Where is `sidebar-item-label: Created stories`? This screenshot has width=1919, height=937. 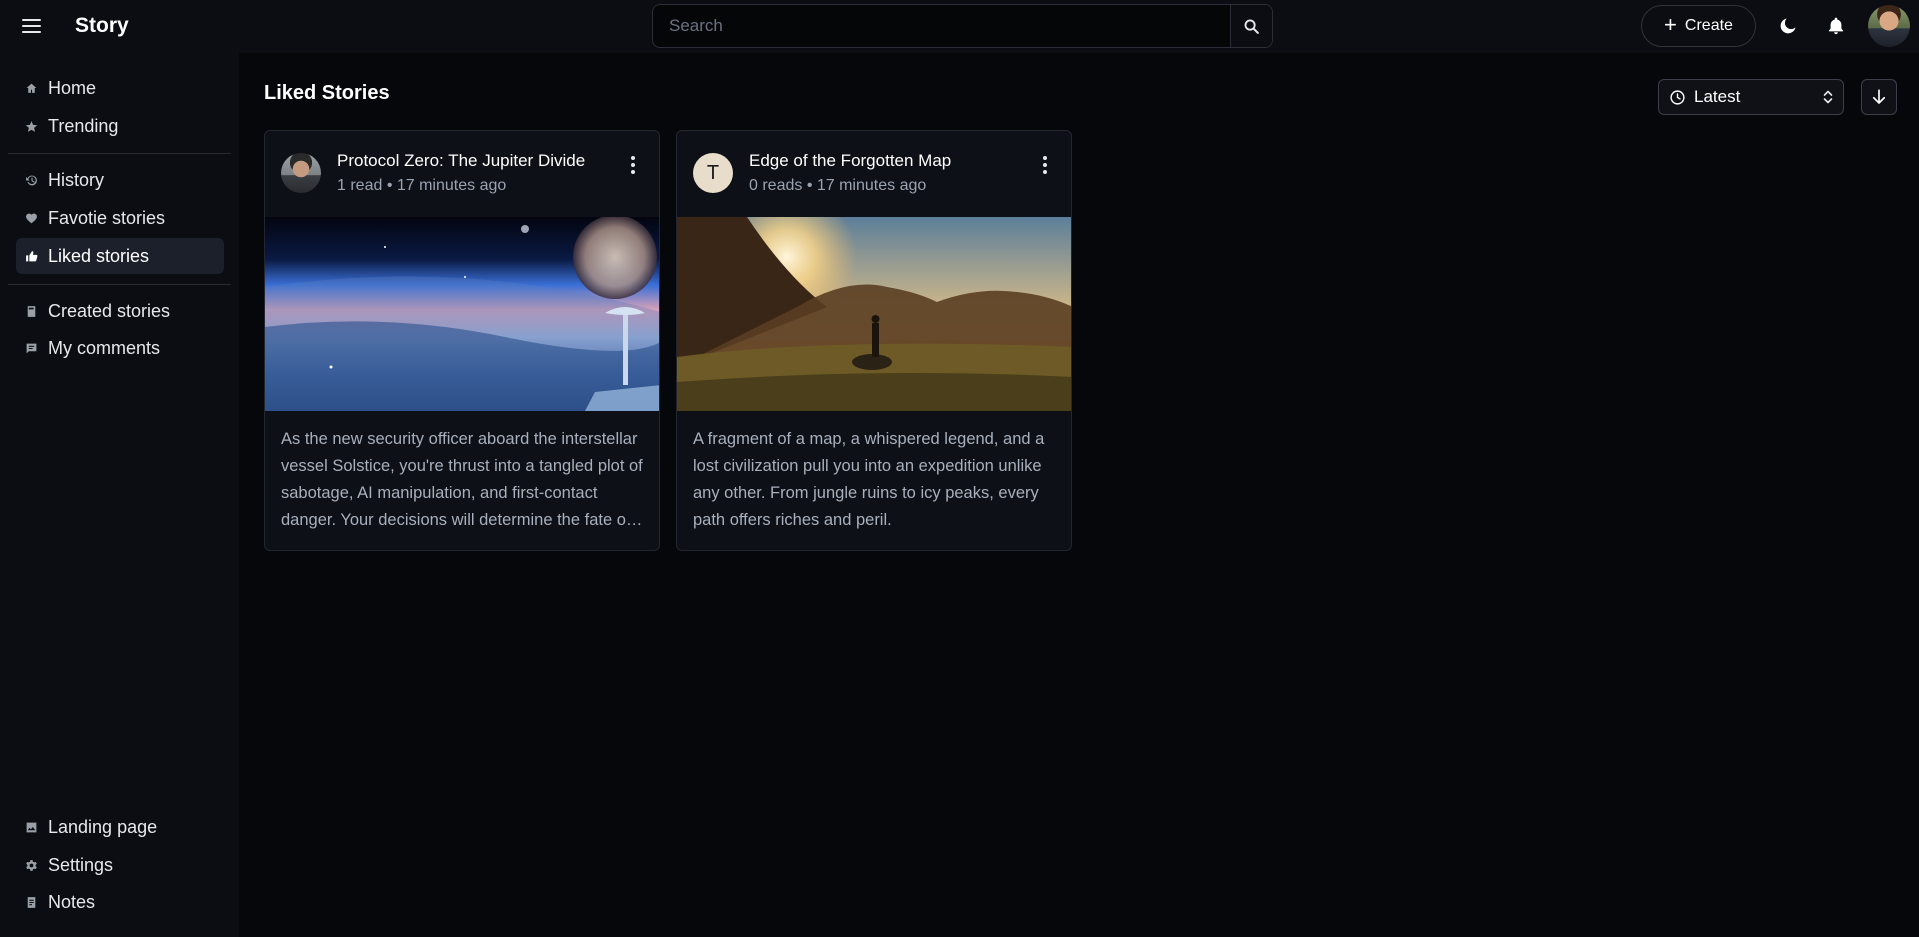
sidebar-item-label: Created stories is located at coordinates (109, 310).